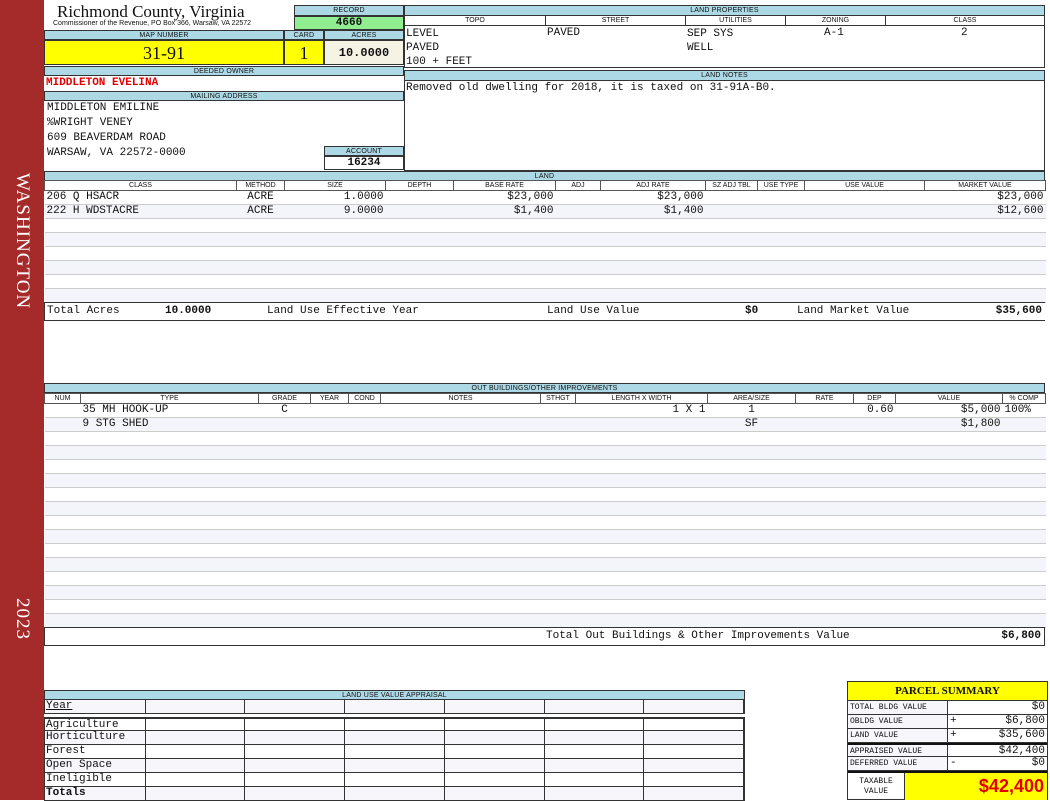 Image resolution: width=1050 pixels, height=801 pixels. Describe the element at coordinates (439, 62) in the screenshot. I see `topo-value: 100 + FEET` at that location.